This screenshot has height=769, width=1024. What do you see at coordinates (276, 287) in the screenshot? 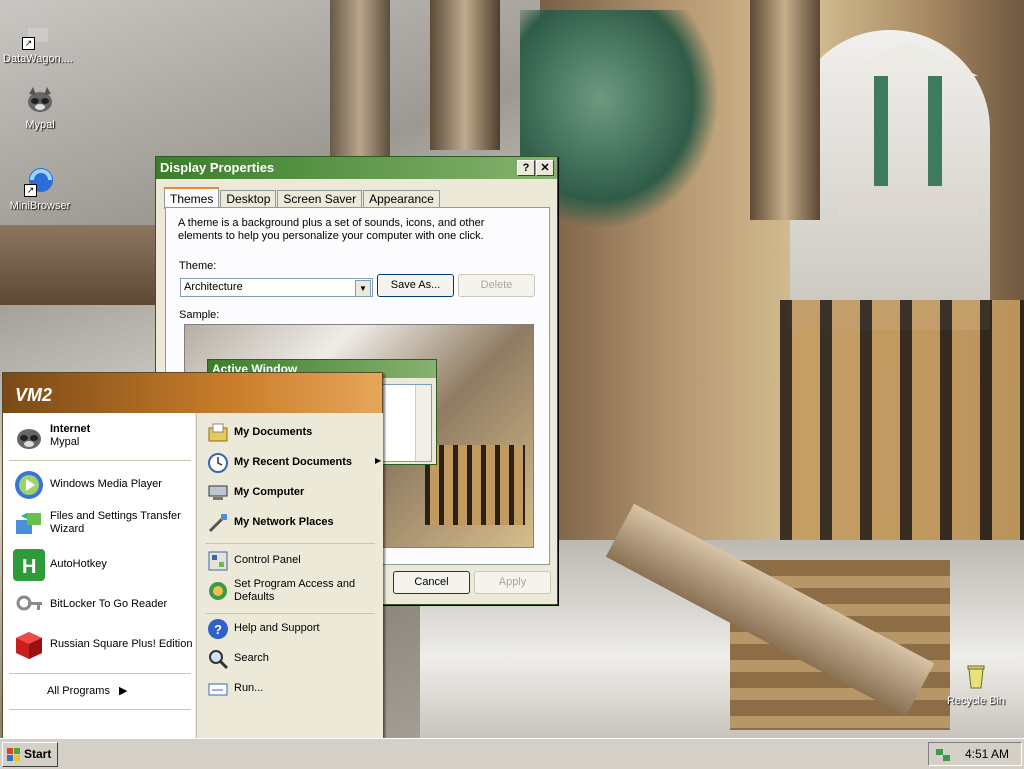
I see `theme-select: Architecture ▼` at bounding box center [276, 287].